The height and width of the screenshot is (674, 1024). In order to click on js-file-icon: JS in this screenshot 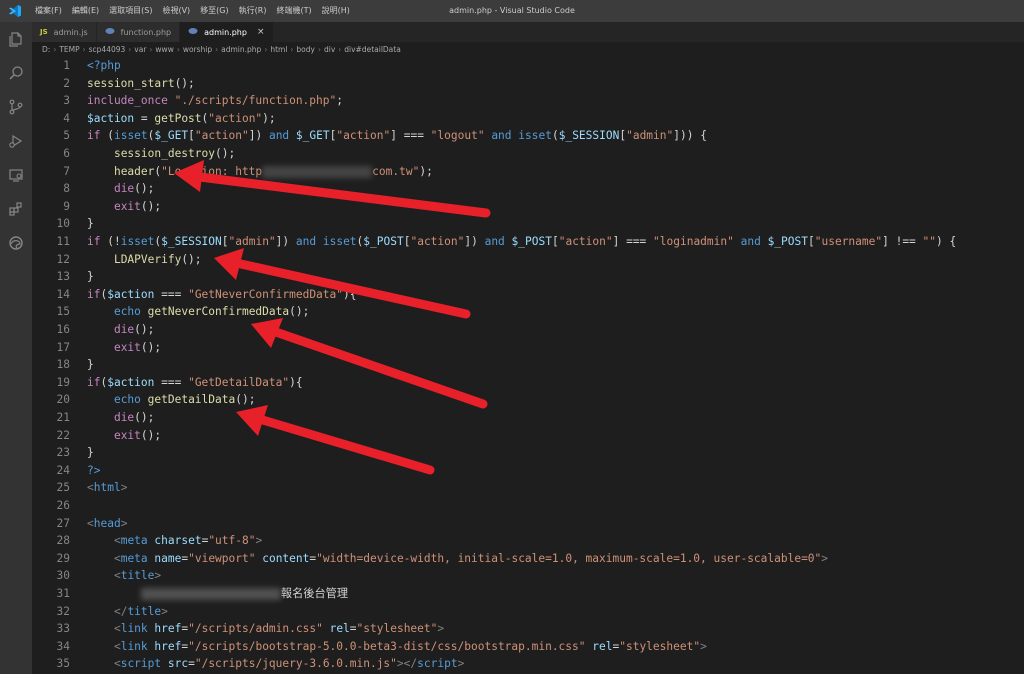, I will do `click(44, 32)`.